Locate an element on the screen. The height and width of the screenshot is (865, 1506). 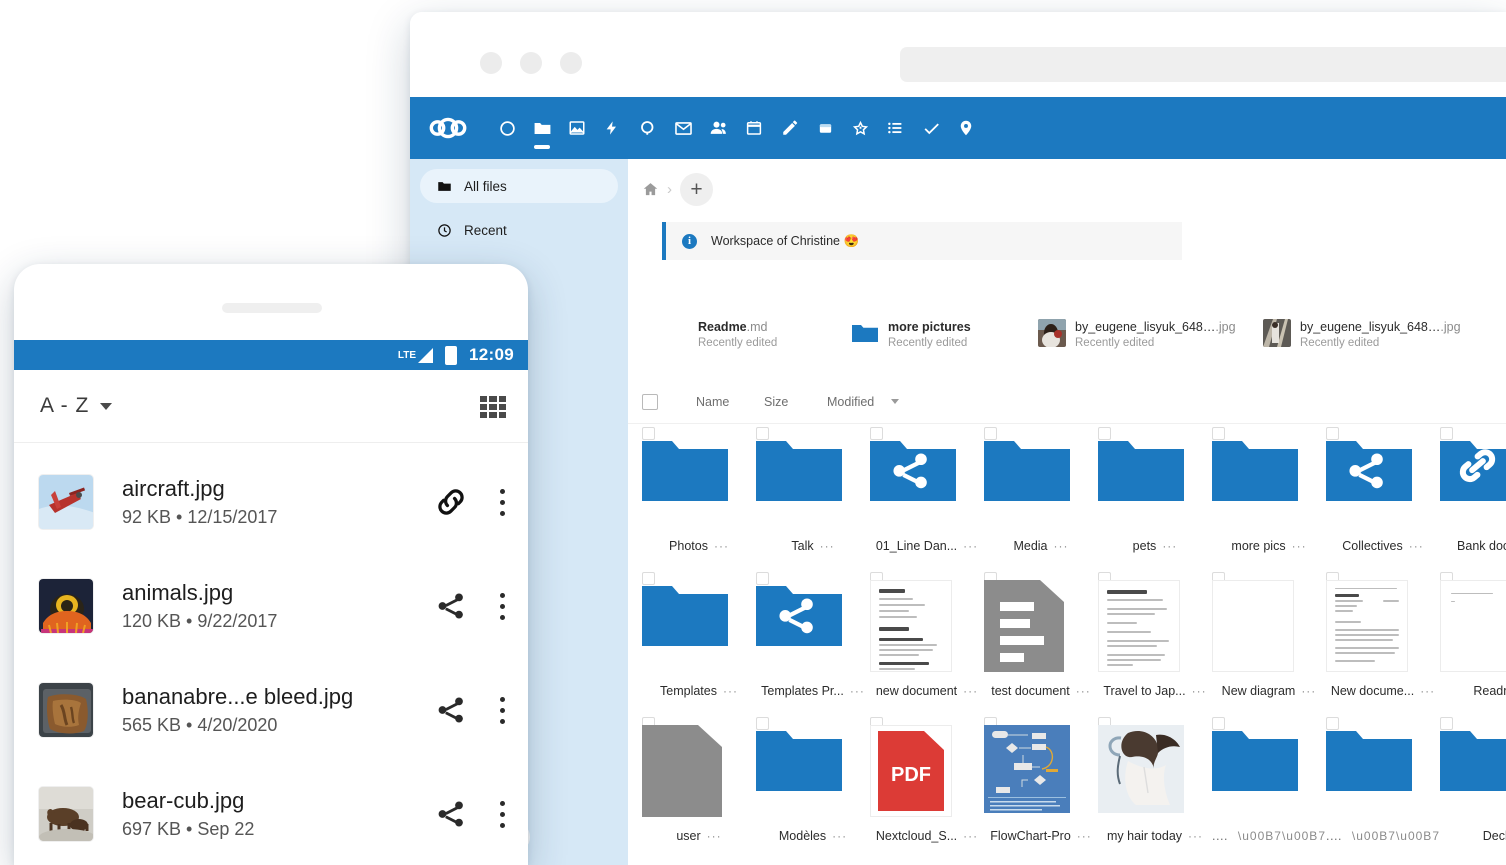
nav-item-activity is located at coordinates (612, 128).